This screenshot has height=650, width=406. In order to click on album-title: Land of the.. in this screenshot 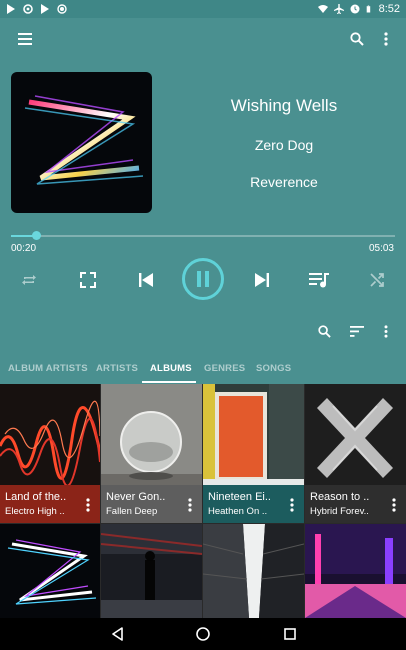, I will do `click(36, 497)`.